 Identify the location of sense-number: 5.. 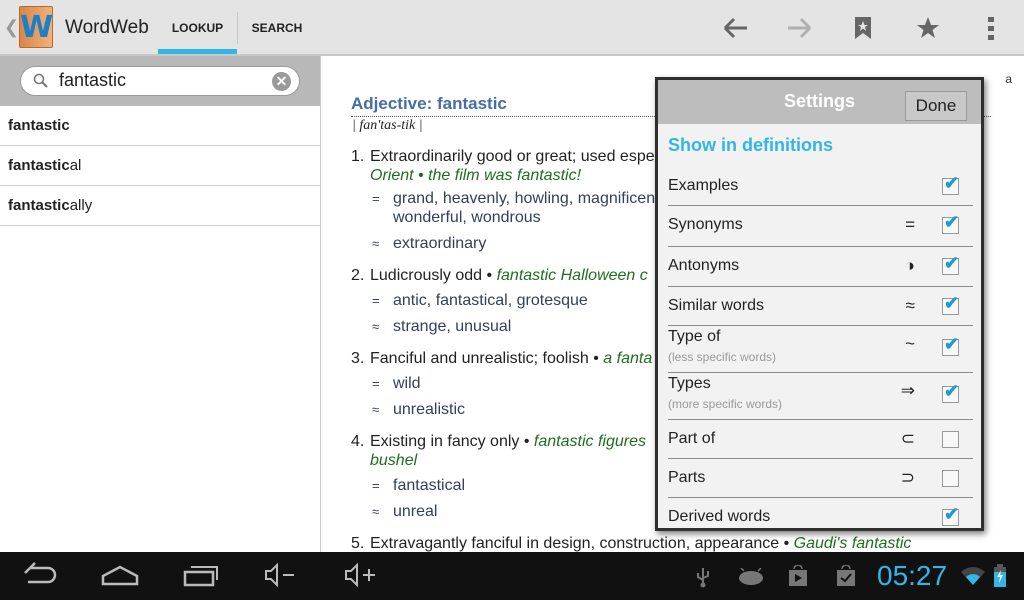
(358, 543).